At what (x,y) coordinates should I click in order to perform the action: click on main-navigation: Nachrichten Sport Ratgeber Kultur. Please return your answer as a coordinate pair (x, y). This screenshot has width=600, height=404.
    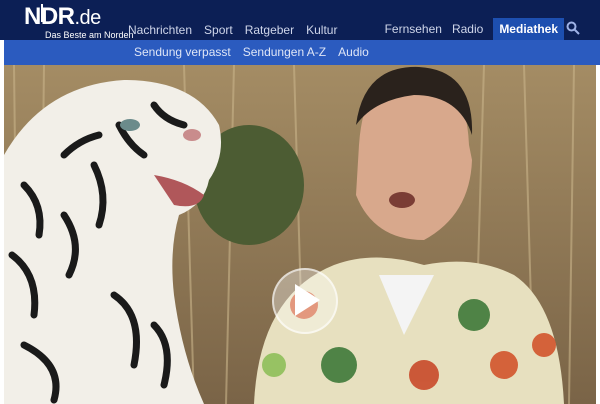
    Looking at the image, I should click on (232, 30).